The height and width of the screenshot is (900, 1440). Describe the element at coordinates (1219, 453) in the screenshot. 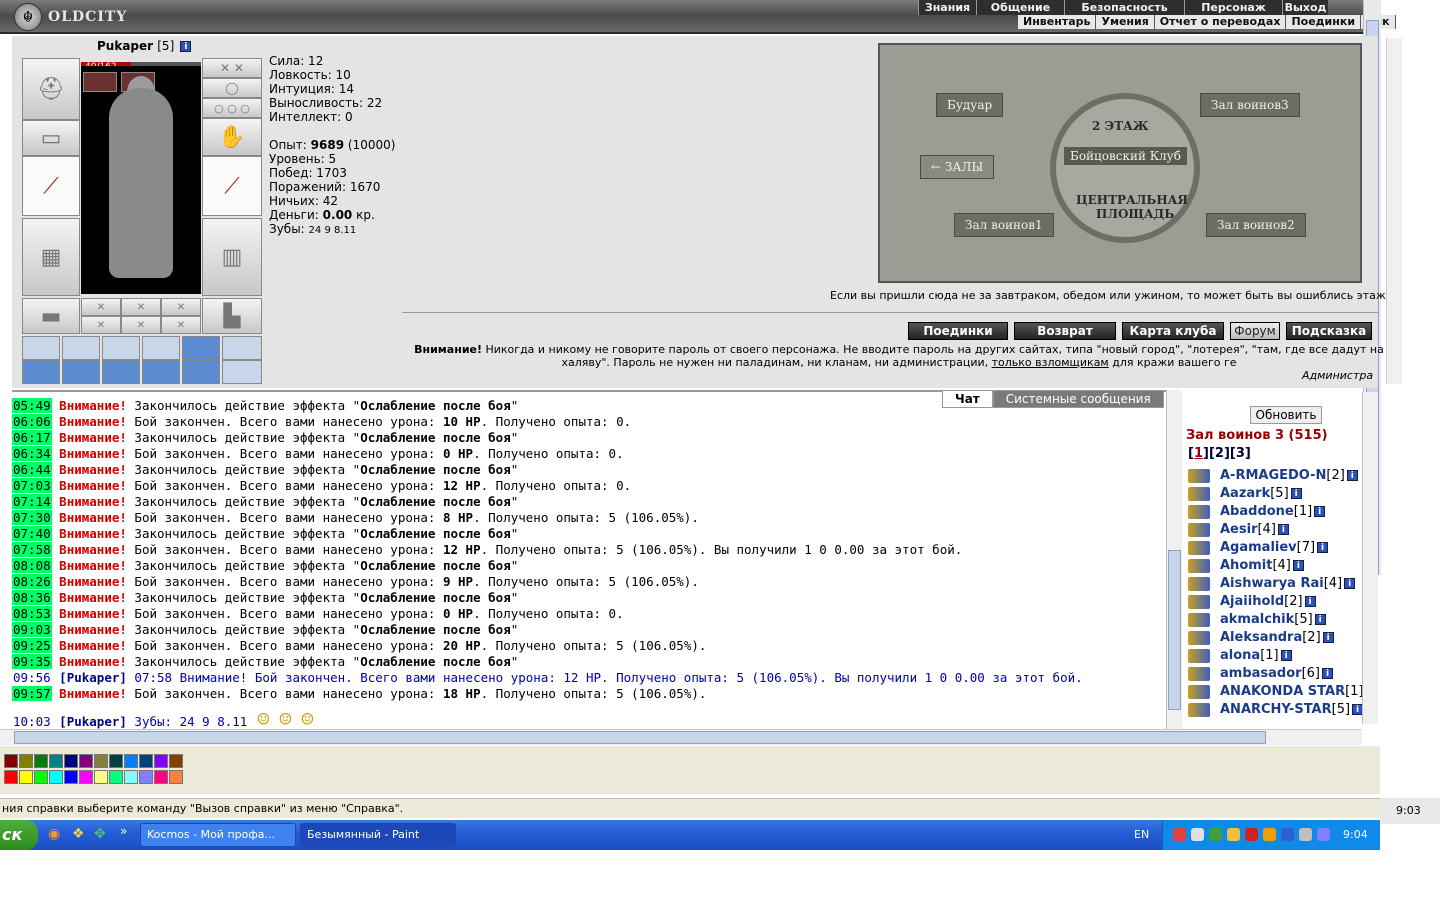

I see `page-link-2: 2` at that location.